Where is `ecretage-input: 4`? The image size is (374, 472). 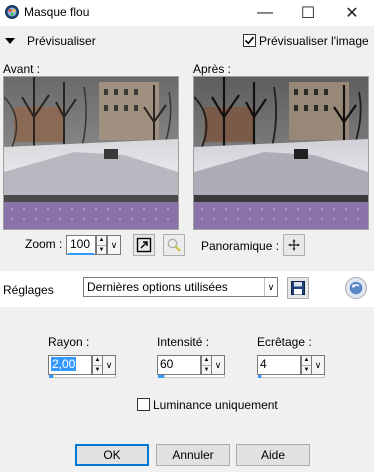
ecretage-input: 4 is located at coordinates (279, 365).